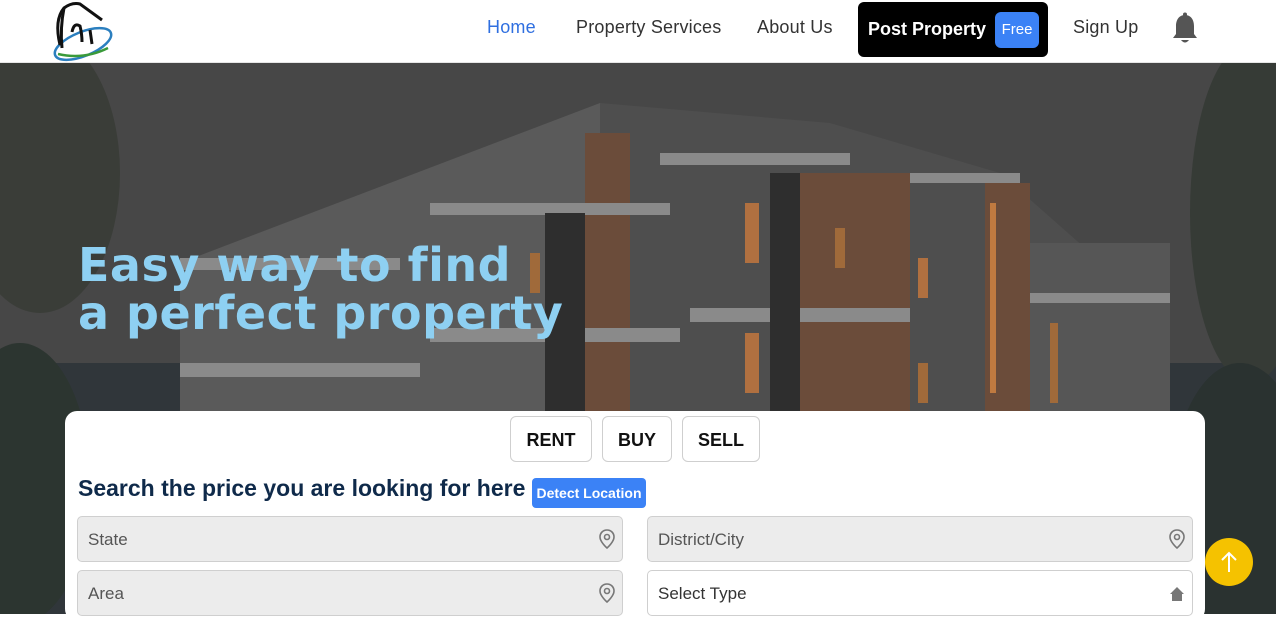  I want to click on nav-sign-up-link: Sign Up, so click(1105, 27).